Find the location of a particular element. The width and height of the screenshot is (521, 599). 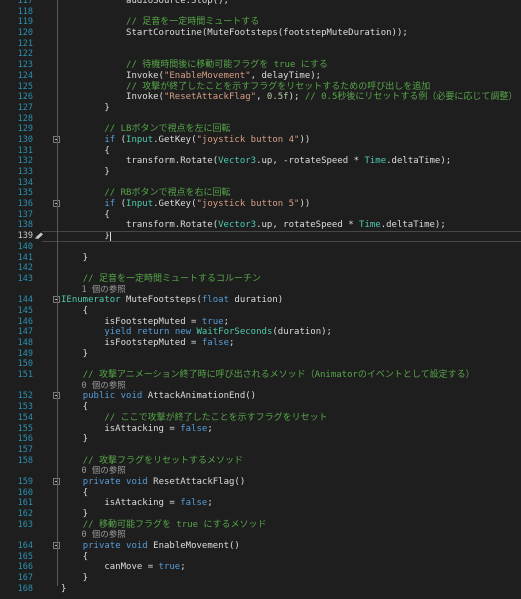

code-line: 155 isAttacking = false; is located at coordinates (260, 429).